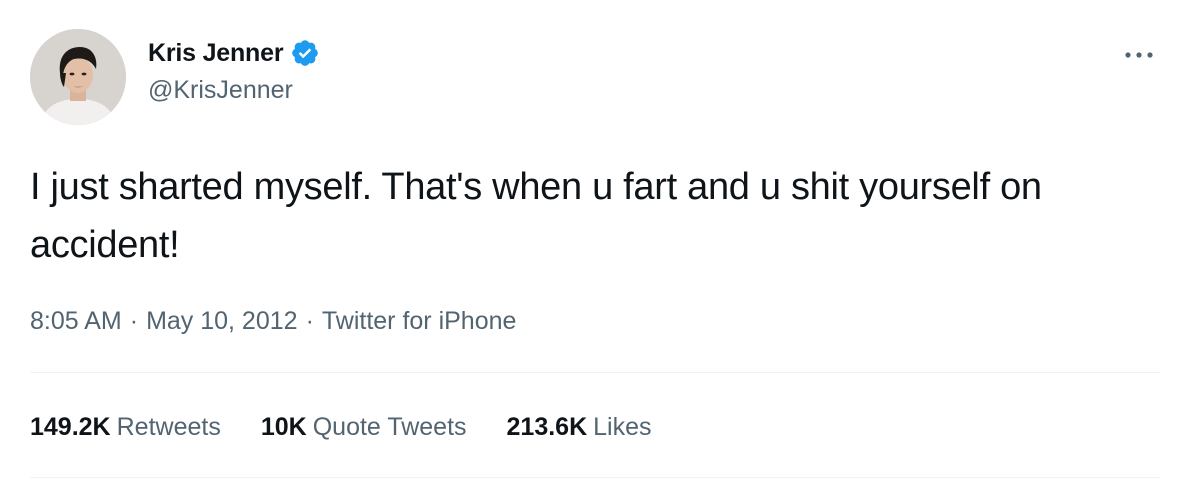  What do you see at coordinates (622, 426) in the screenshot?
I see `likes-label: Likes` at bounding box center [622, 426].